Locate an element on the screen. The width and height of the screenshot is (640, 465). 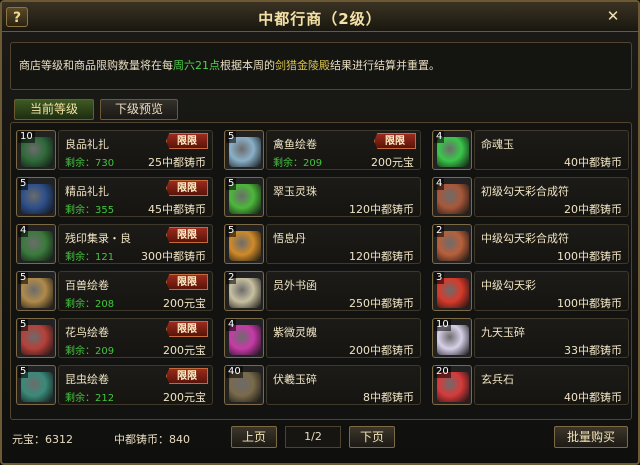
notice-text-1: 商店等级和商品限购数量将在每 is located at coordinates (96, 65).